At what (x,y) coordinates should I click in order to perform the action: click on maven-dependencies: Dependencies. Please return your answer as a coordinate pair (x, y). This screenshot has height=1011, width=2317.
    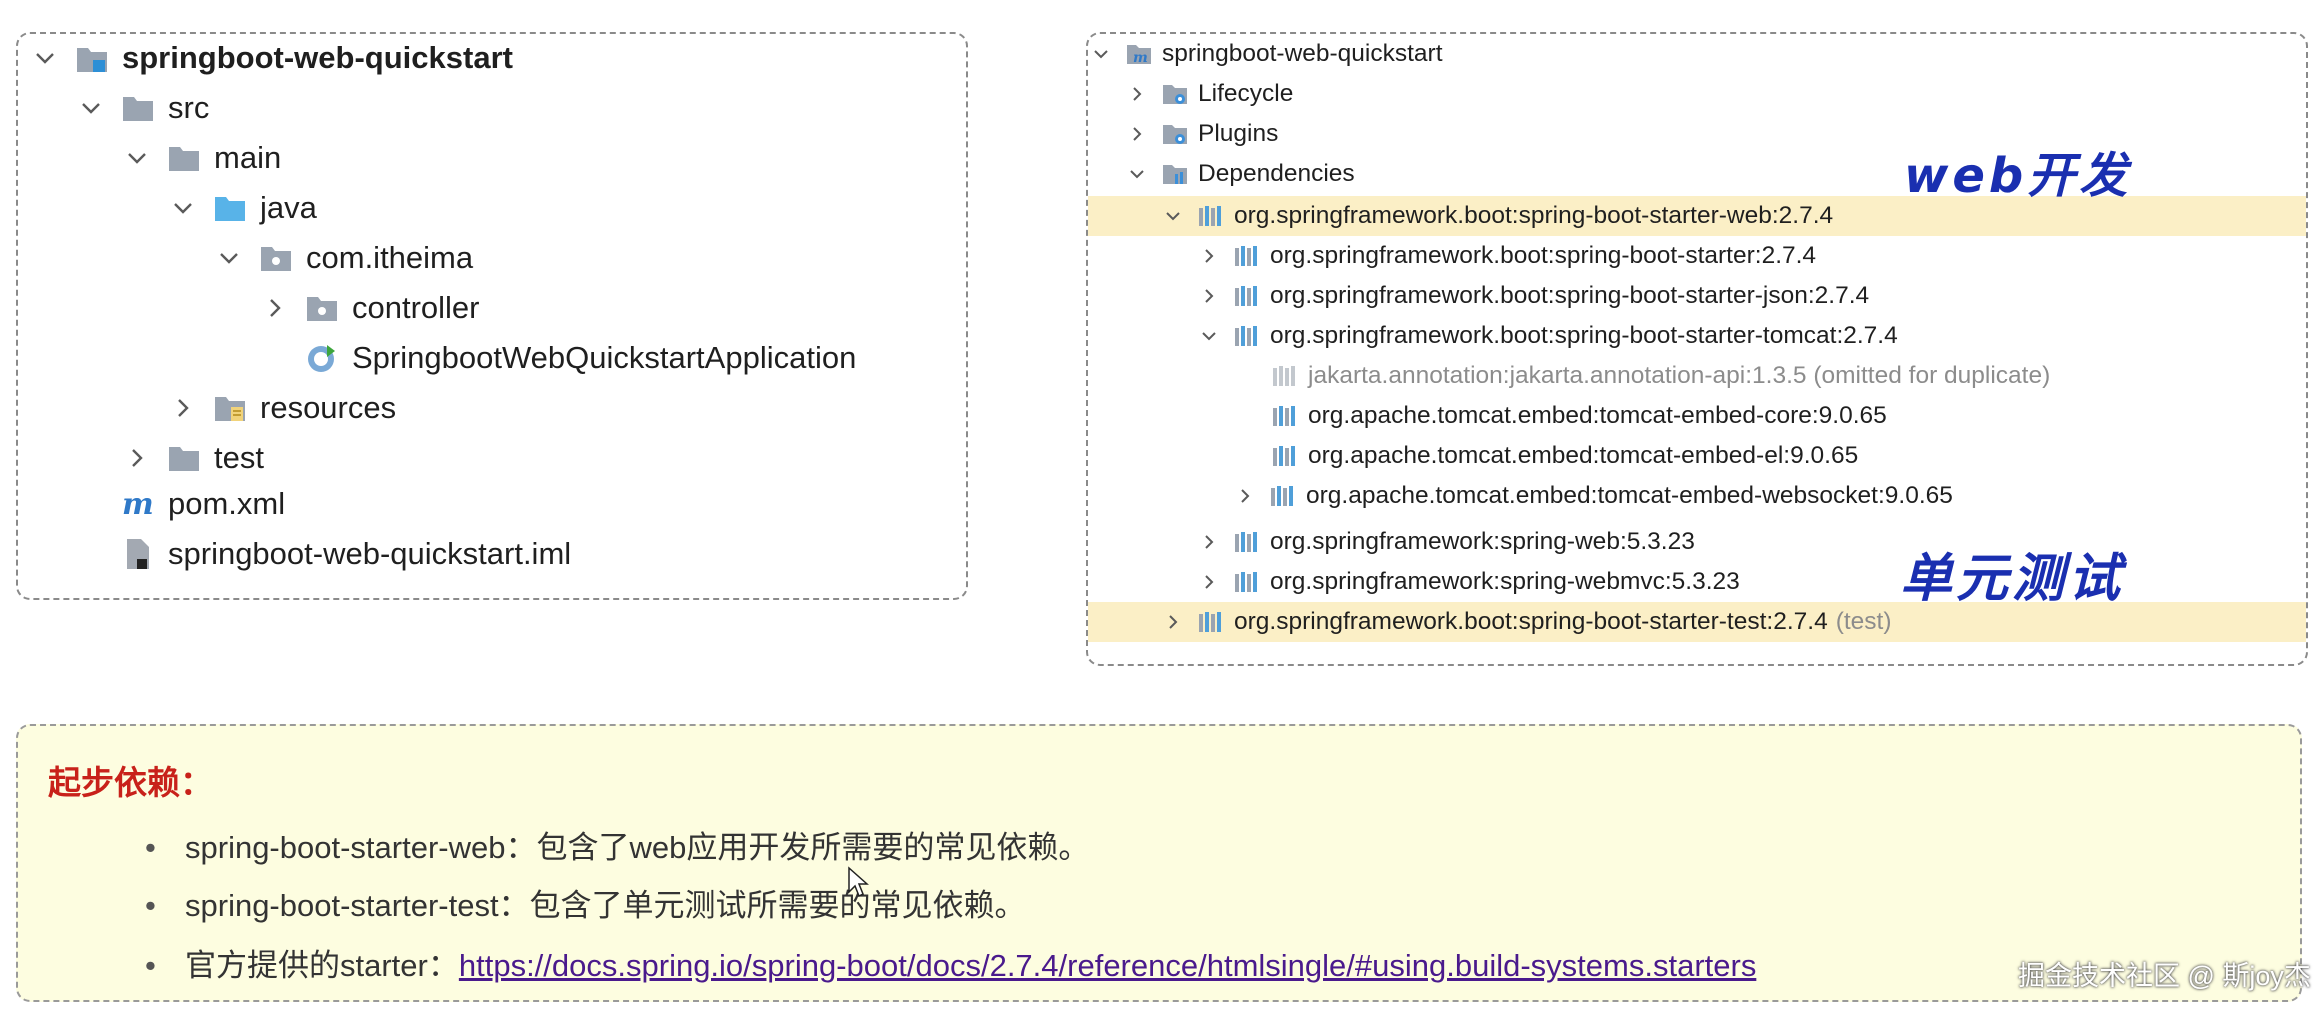
    Looking at the image, I should click on (1240, 174).